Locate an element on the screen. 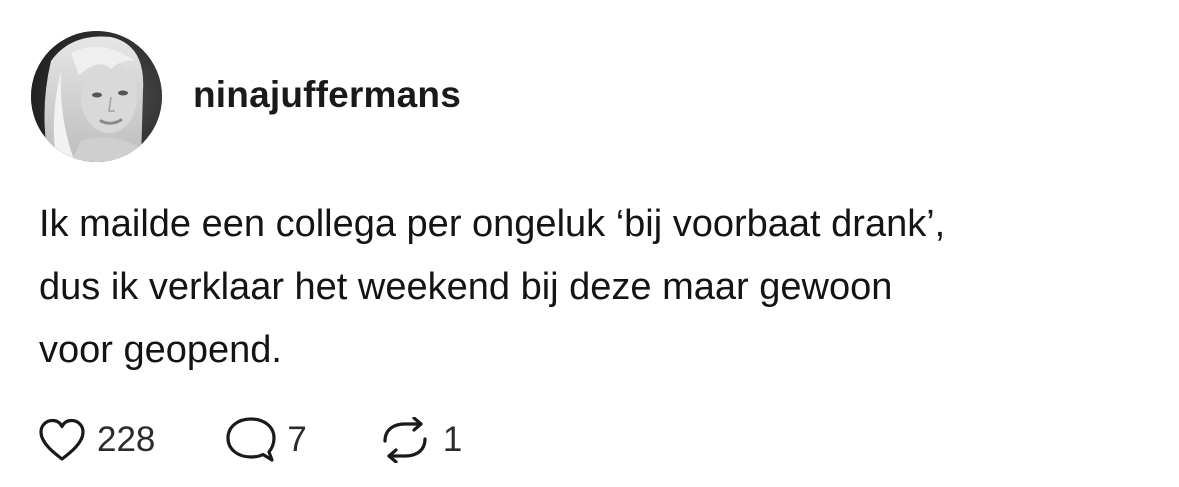 The width and height of the screenshot is (1179, 487). speech-bubble-icon is located at coordinates (251, 439).